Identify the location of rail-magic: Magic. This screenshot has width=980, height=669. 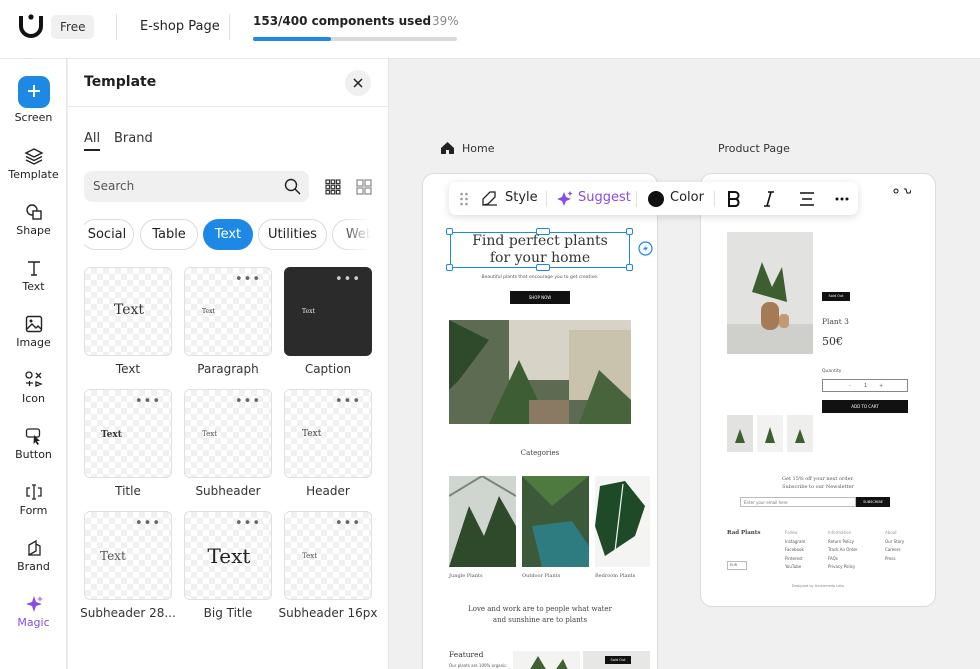
(33, 611).